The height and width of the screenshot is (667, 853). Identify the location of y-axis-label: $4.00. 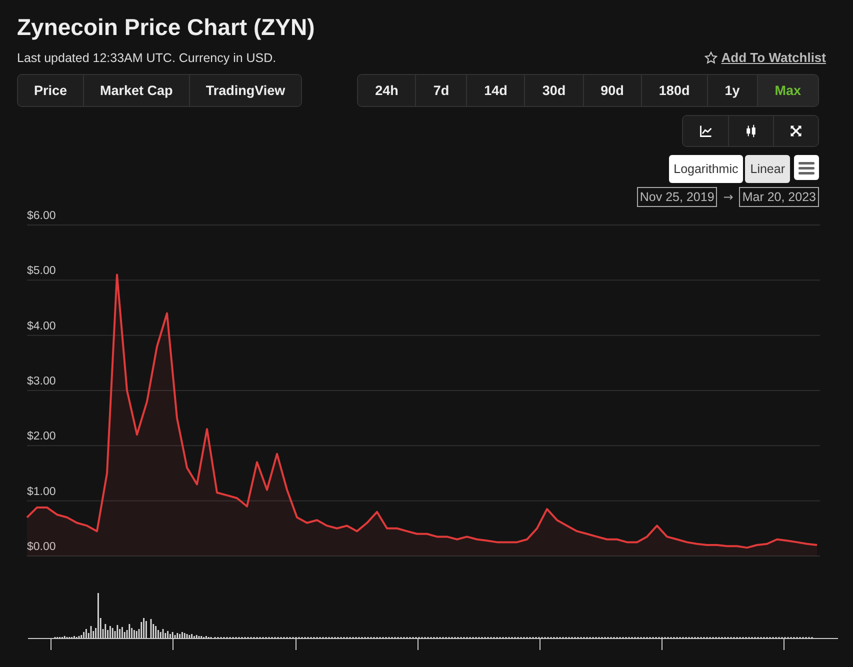
(41, 326).